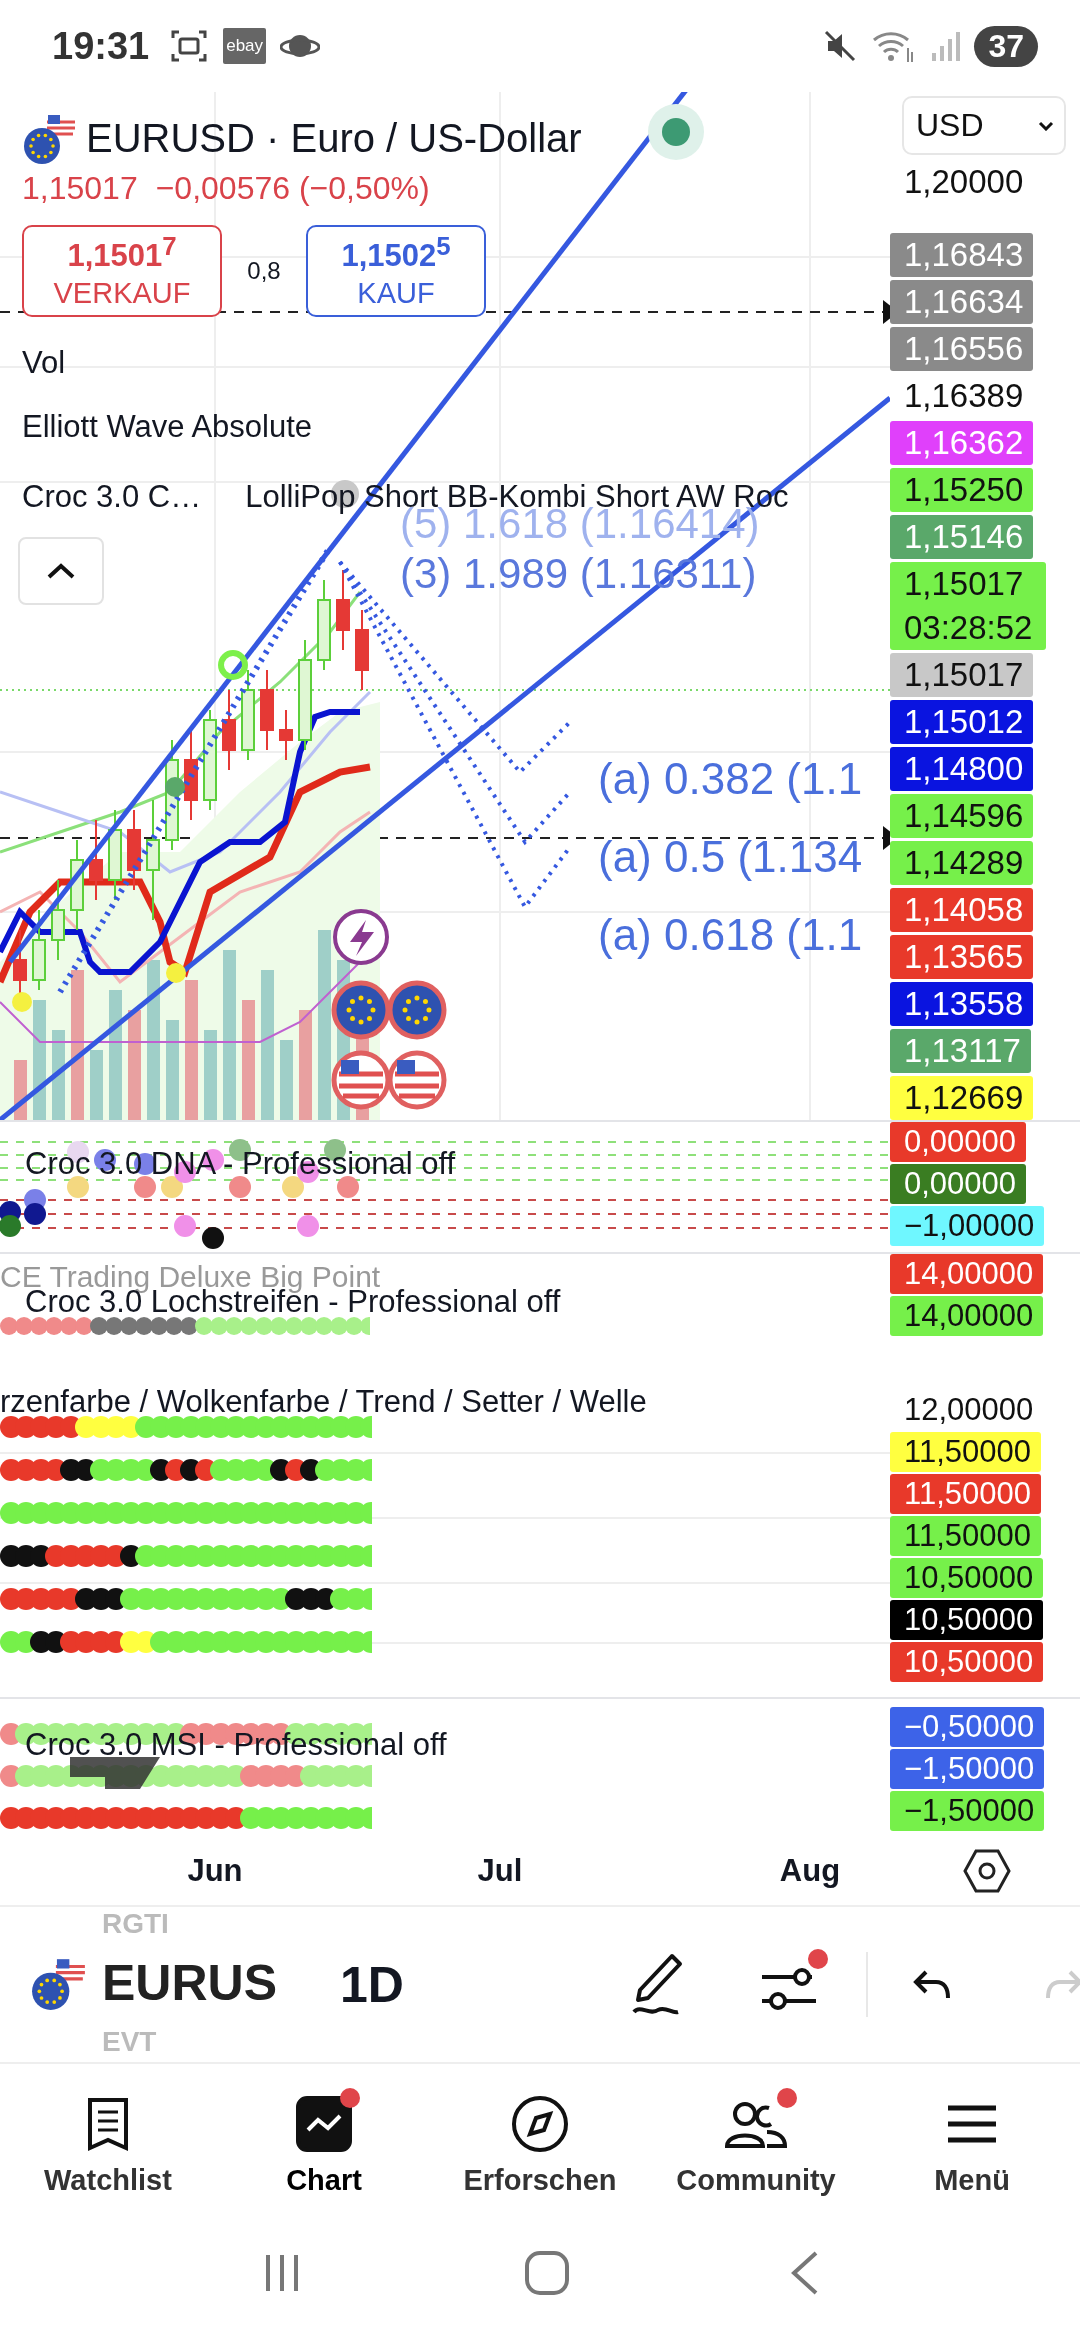  Describe the element at coordinates (964, 182) in the screenshot. I see `price-label: 1,20000` at that location.